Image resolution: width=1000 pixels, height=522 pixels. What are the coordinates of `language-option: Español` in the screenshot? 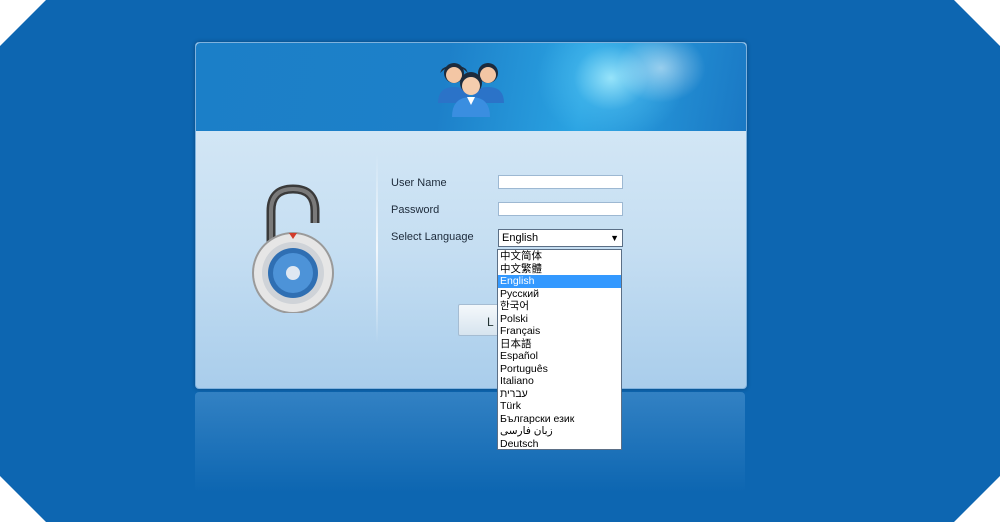 It's located at (559, 356).